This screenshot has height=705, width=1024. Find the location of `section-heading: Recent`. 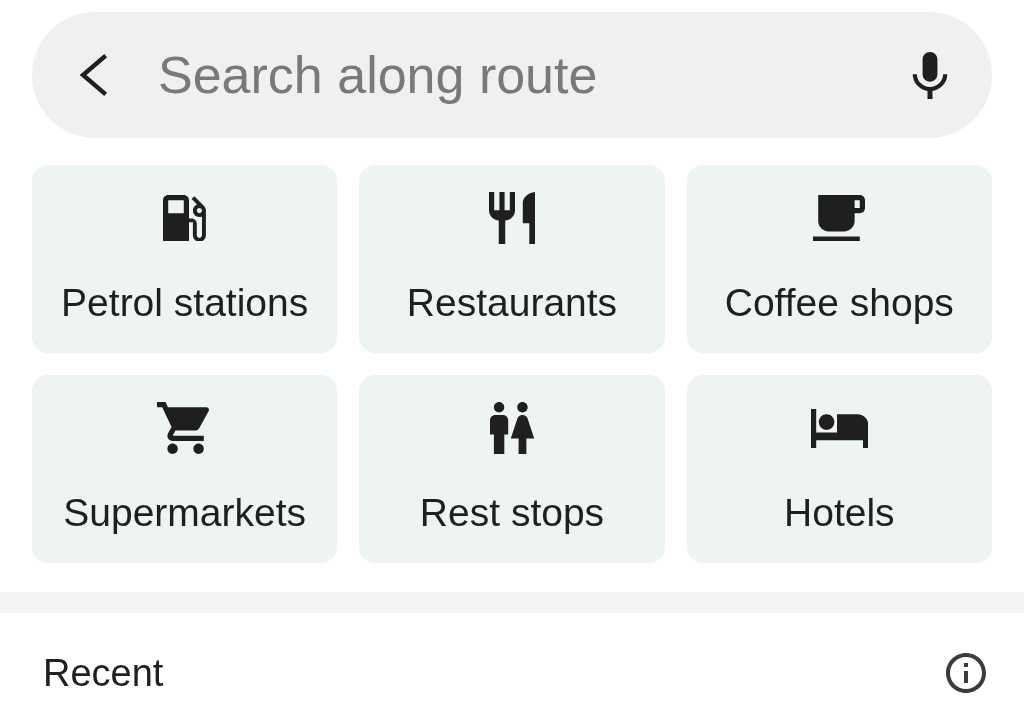

section-heading: Recent is located at coordinates (103, 673).